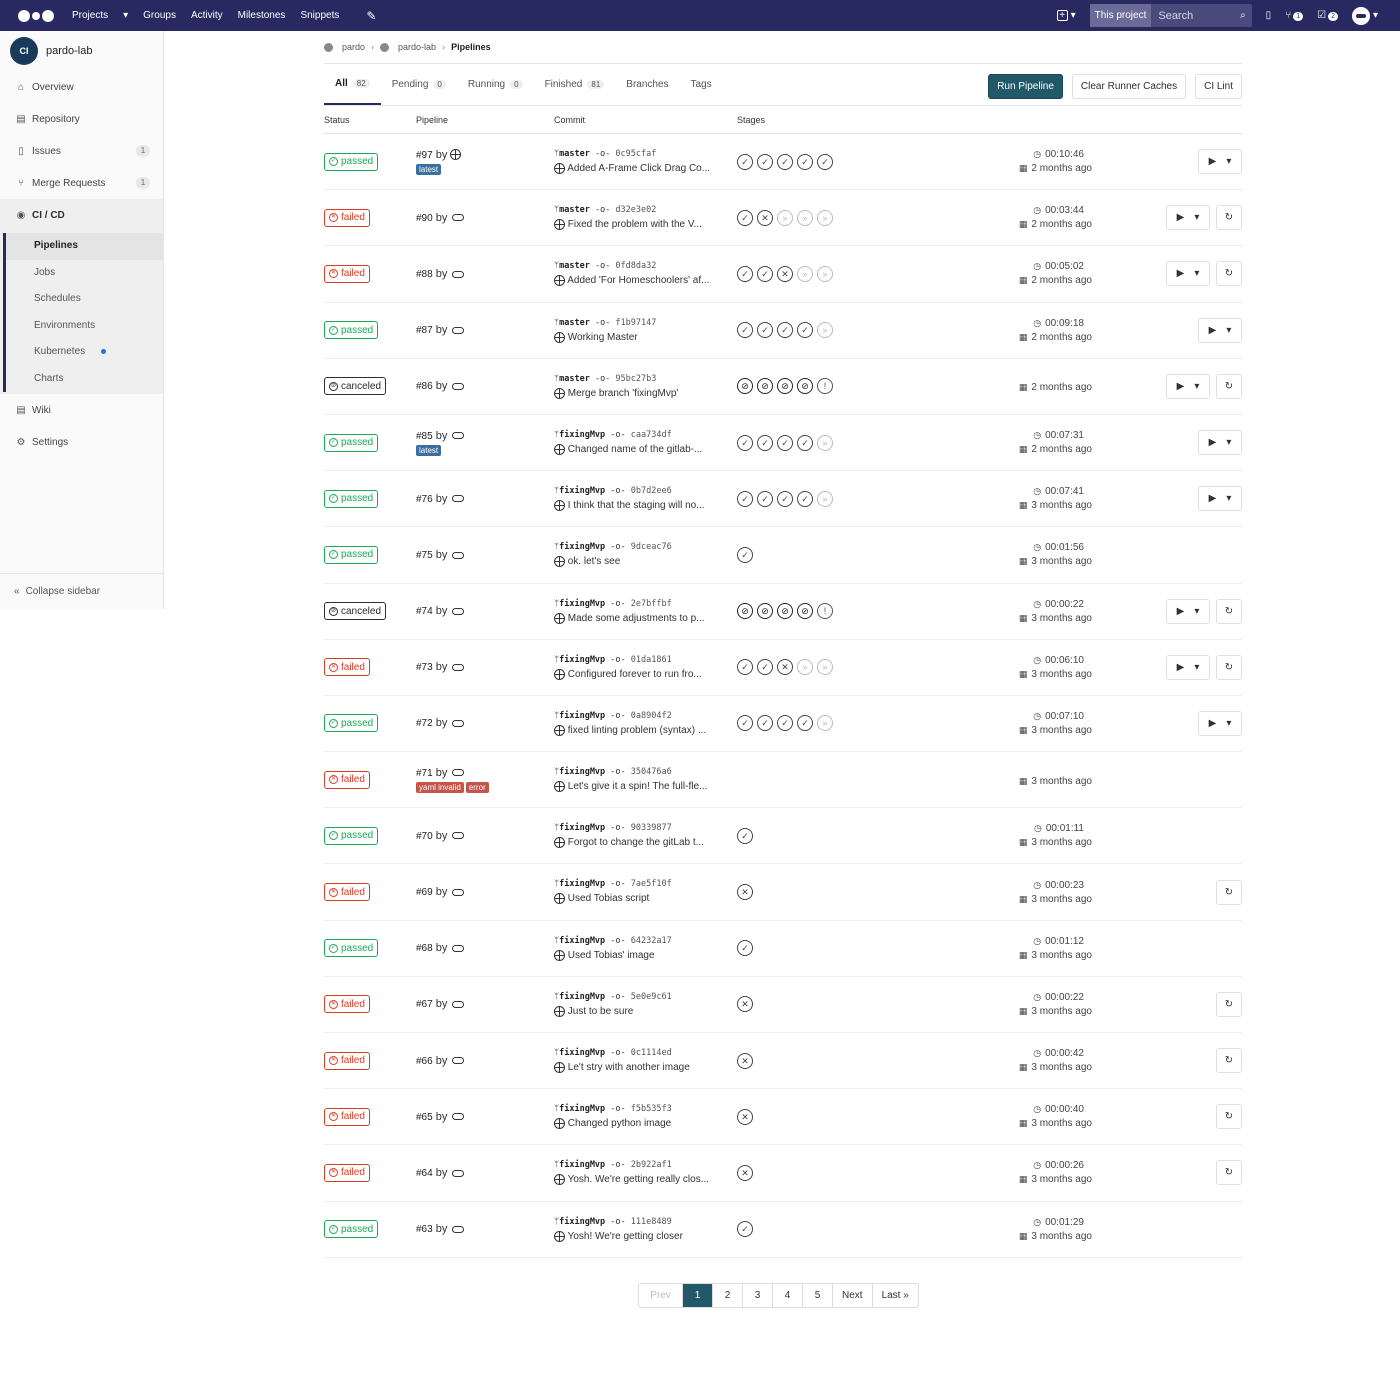 Image resolution: width=1400 pixels, height=1400 pixels. I want to click on pagination-4: 4, so click(788, 1295).